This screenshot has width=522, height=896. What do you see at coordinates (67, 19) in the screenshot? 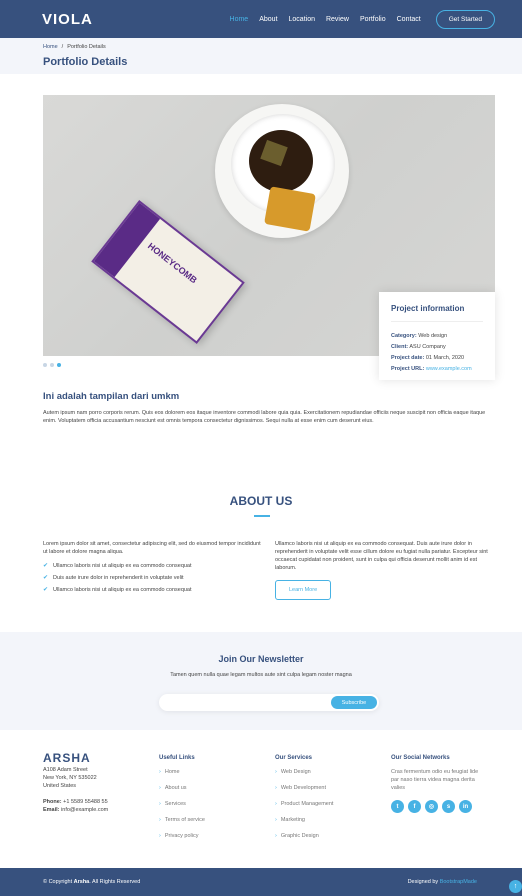
I see `site-logo: VIOLA` at bounding box center [67, 19].